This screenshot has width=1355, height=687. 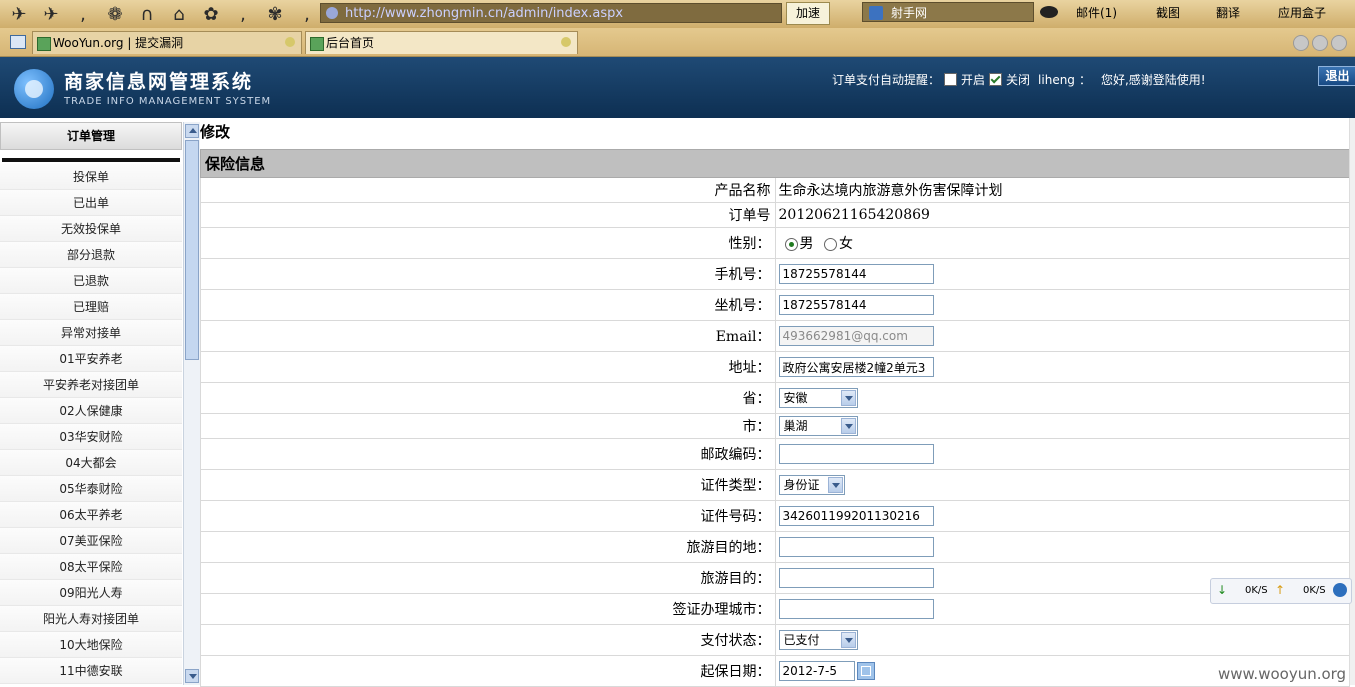 What do you see at coordinates (115, 14) in the screenshot?
I see `rabbit-icon: ❁` at bounding box center [115, 14].